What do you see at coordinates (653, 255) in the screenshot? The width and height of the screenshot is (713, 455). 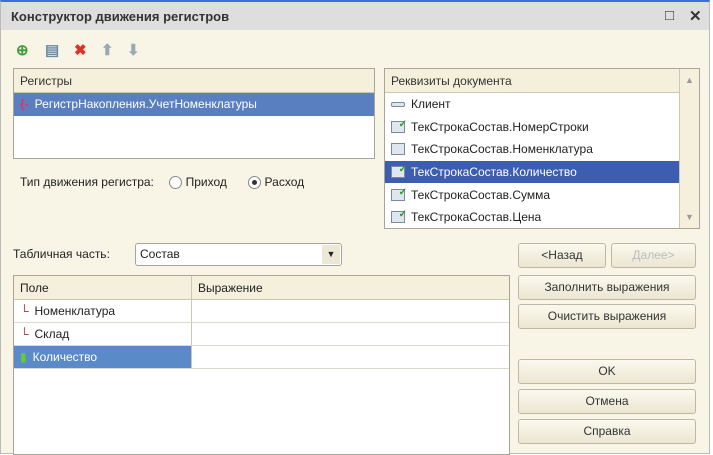 I see `next-button: Далее>` at bounding box center [653, 255].